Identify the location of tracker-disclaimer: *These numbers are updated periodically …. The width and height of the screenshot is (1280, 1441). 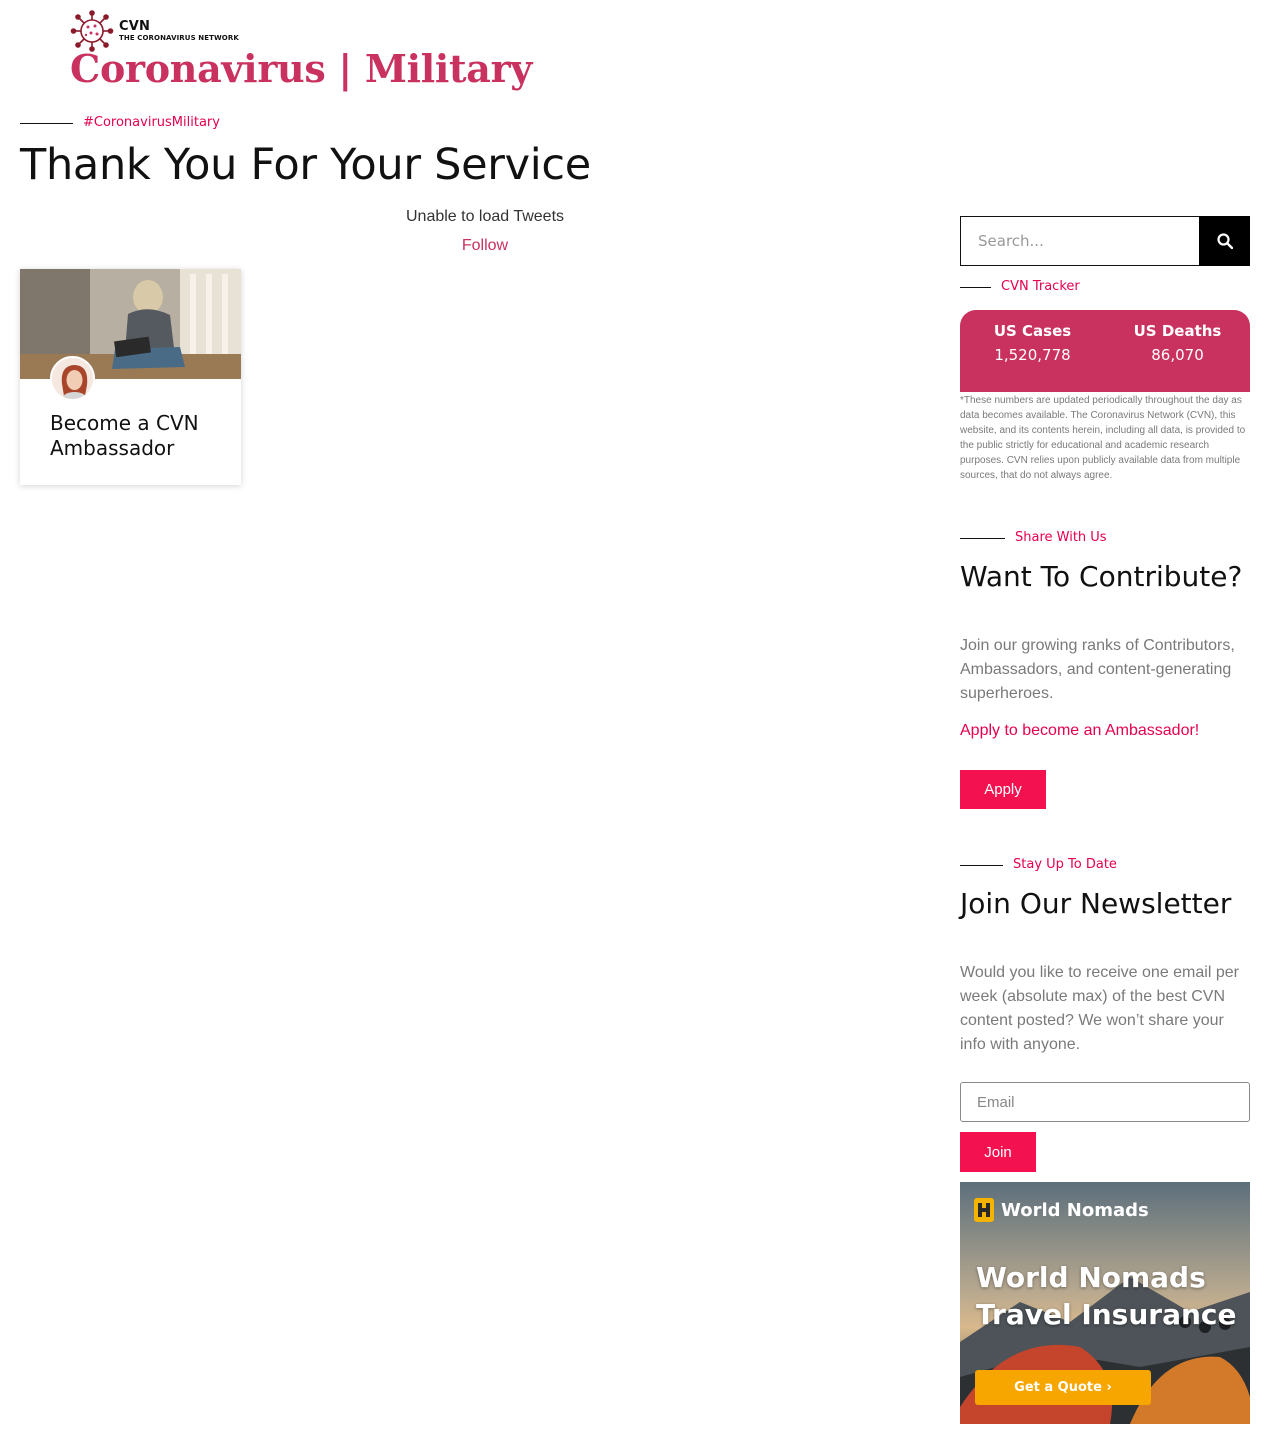
(1103, 438).